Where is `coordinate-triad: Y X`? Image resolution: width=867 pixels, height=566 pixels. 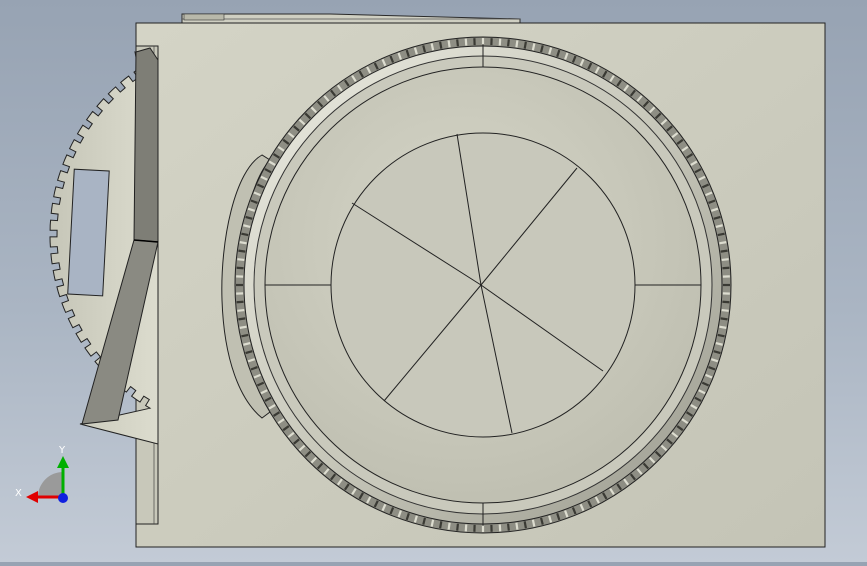 coordinate-triad: Y X is located at coordinates (42, 474).